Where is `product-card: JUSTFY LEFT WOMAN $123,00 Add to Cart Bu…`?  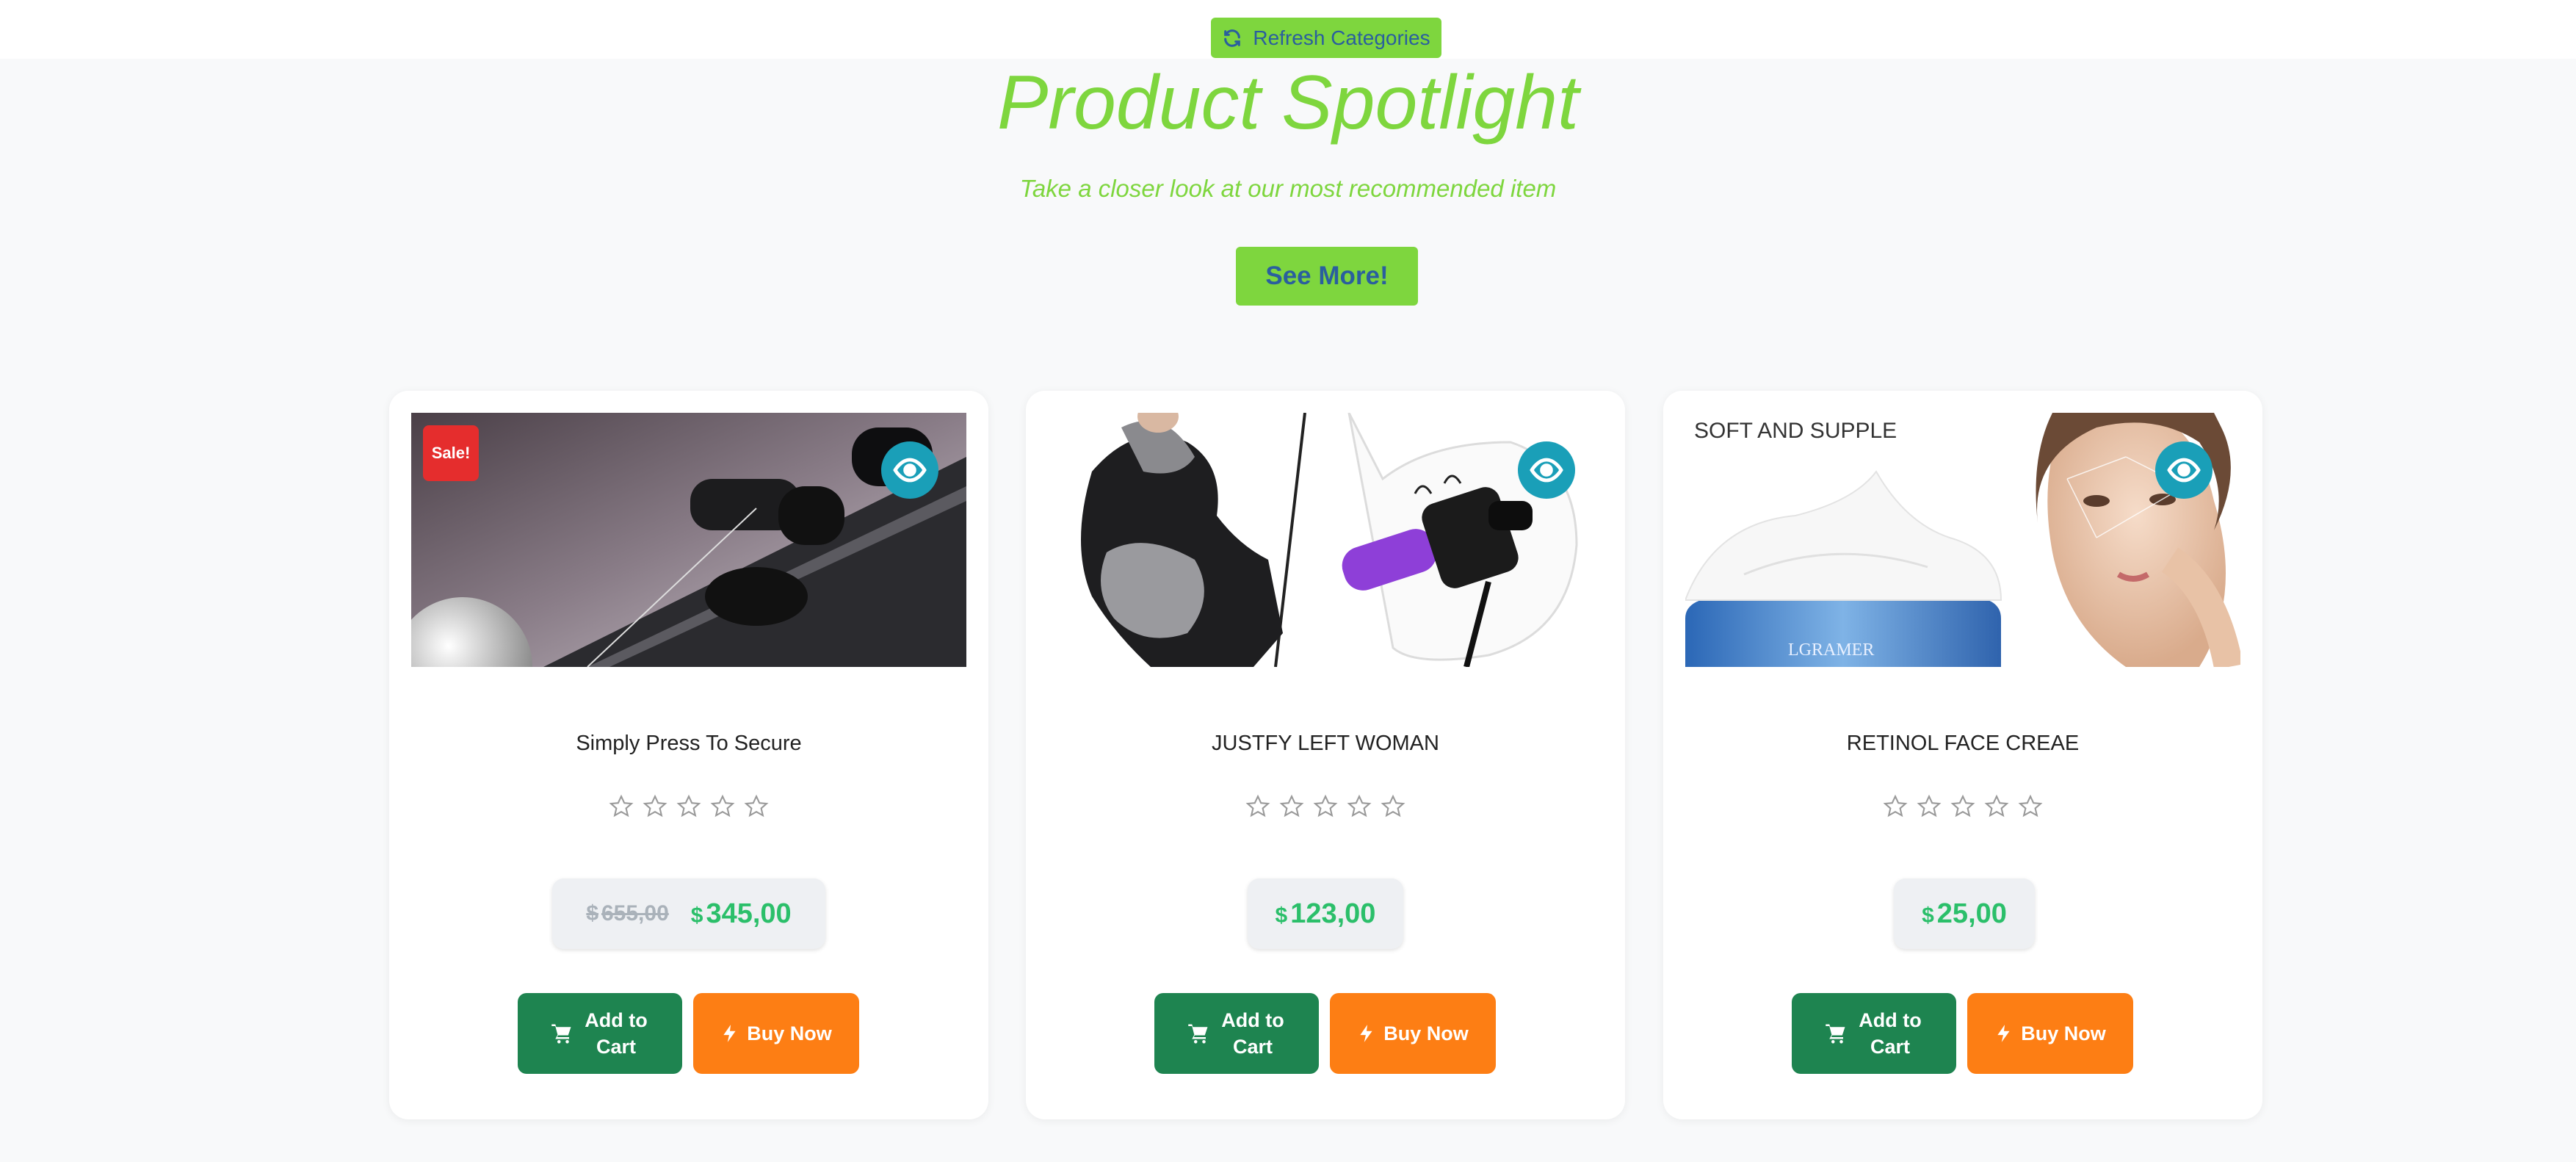
product-card: JUSTFY LEFT WOMAN $123,00 Add to Cart Bu… is located at coordinates (1325, 755).